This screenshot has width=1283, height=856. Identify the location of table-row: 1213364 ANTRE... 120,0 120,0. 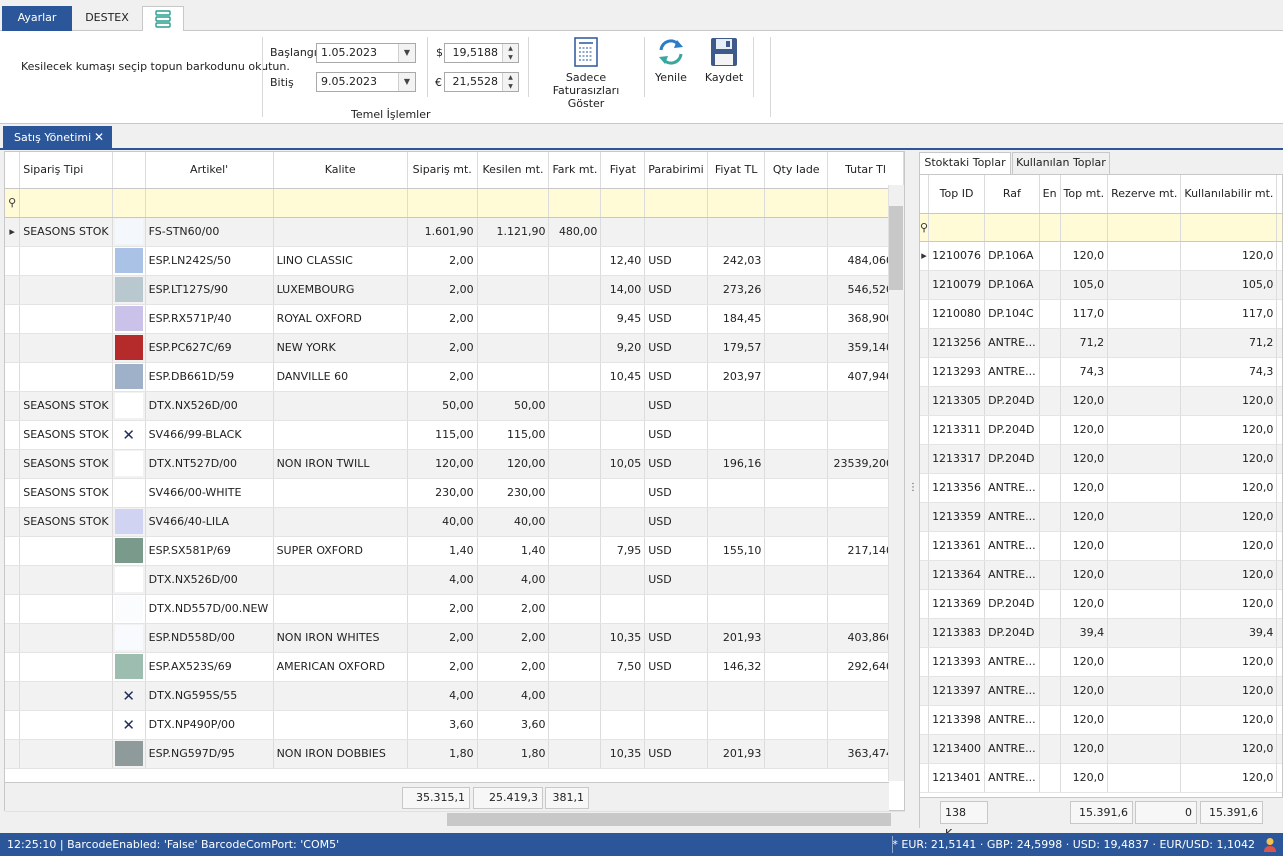
(1101, 575).